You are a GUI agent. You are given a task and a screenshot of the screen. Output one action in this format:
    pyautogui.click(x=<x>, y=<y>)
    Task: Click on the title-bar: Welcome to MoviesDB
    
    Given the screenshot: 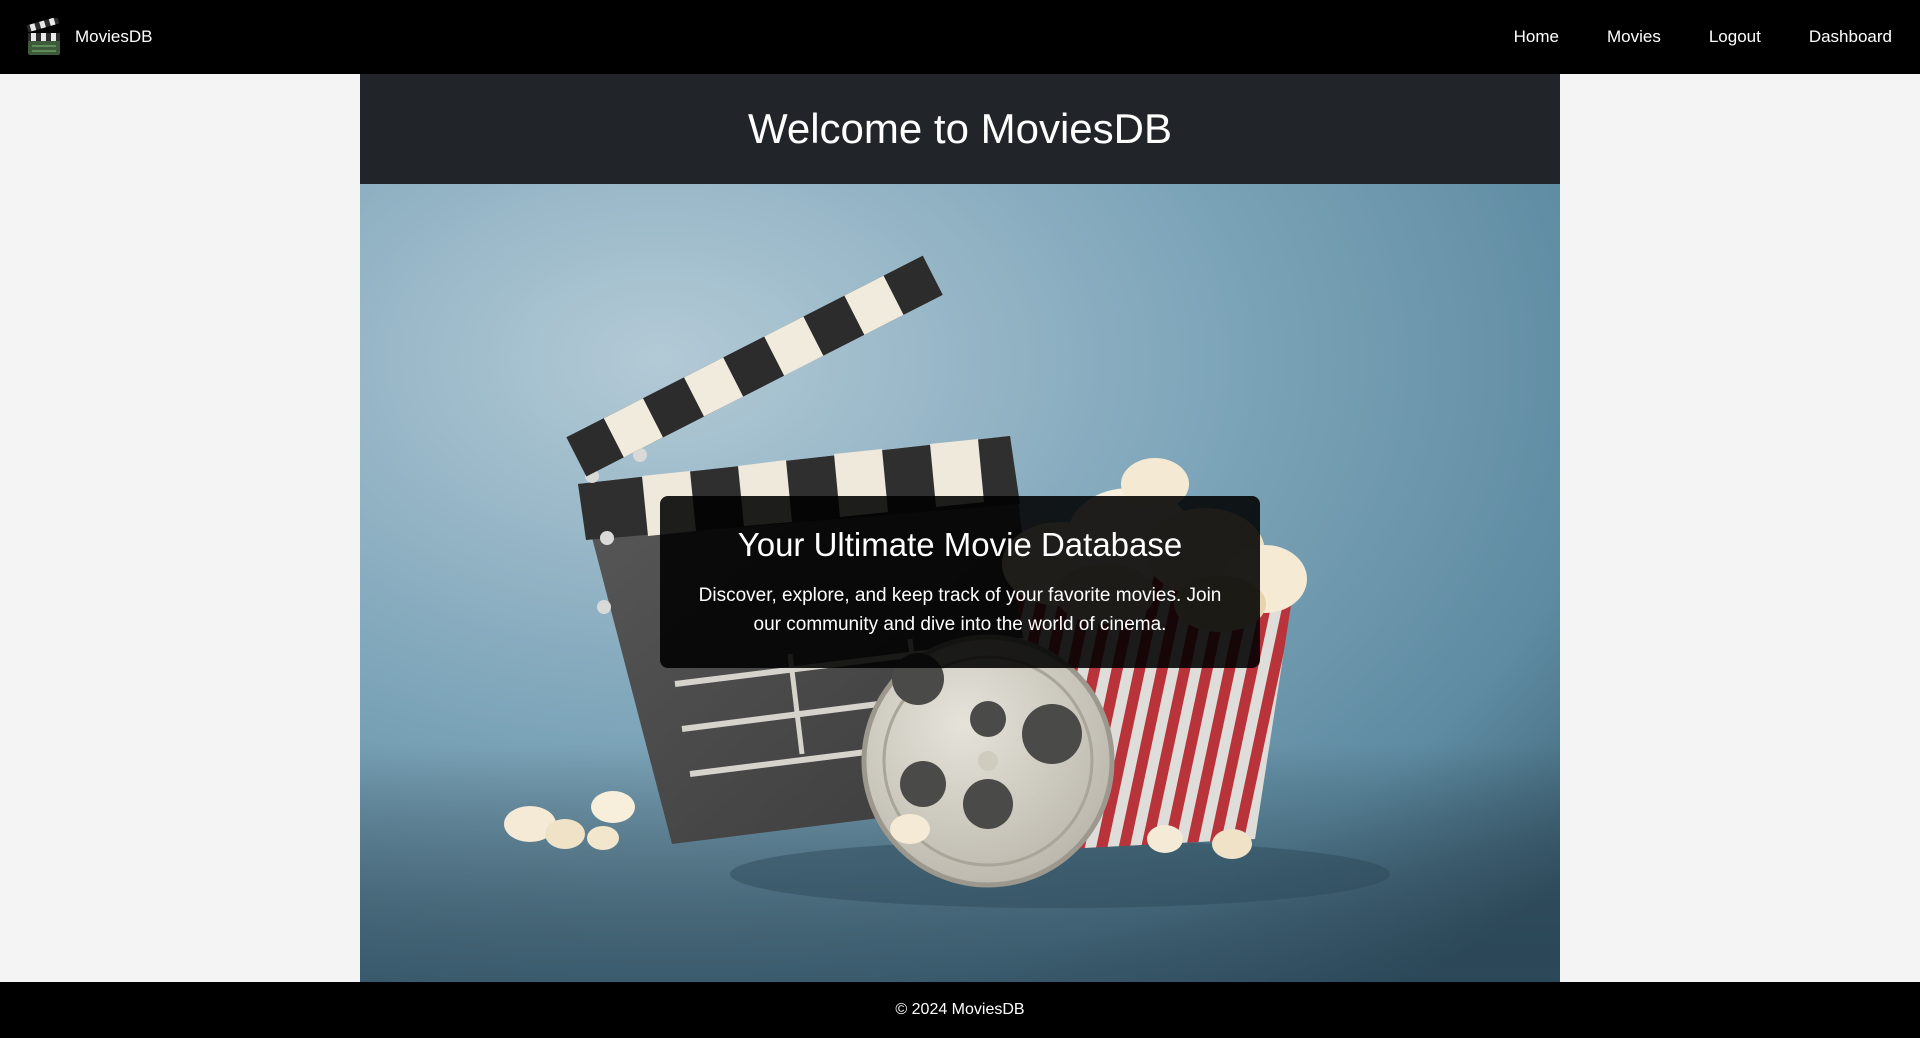 What is the action you would take?
    pyautogui.click(x=960, y=129)
    